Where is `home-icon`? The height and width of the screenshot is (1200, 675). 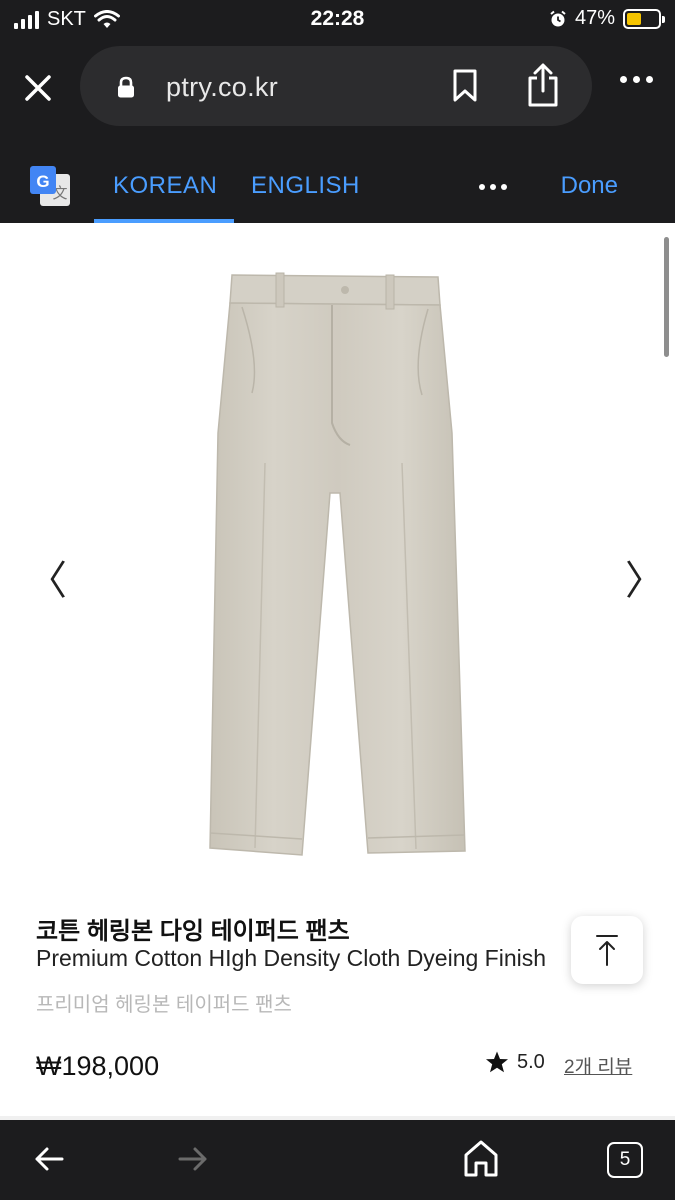 home-icon is located at coordinates (481, 1158).